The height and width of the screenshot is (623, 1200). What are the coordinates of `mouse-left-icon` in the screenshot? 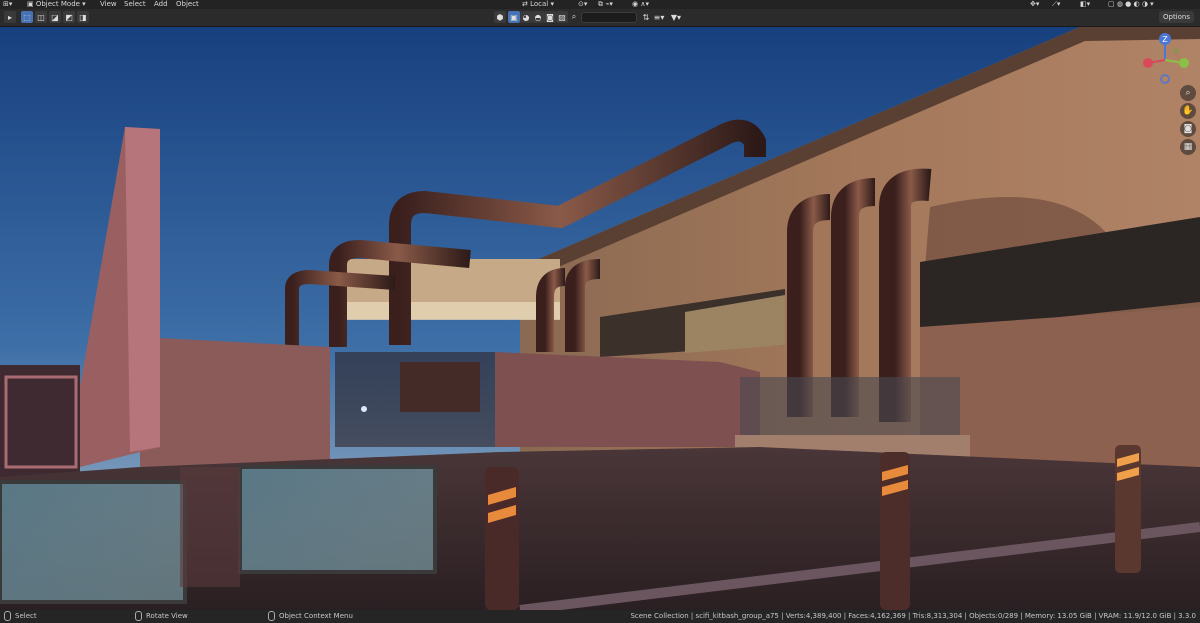 It's located at (7, 616).